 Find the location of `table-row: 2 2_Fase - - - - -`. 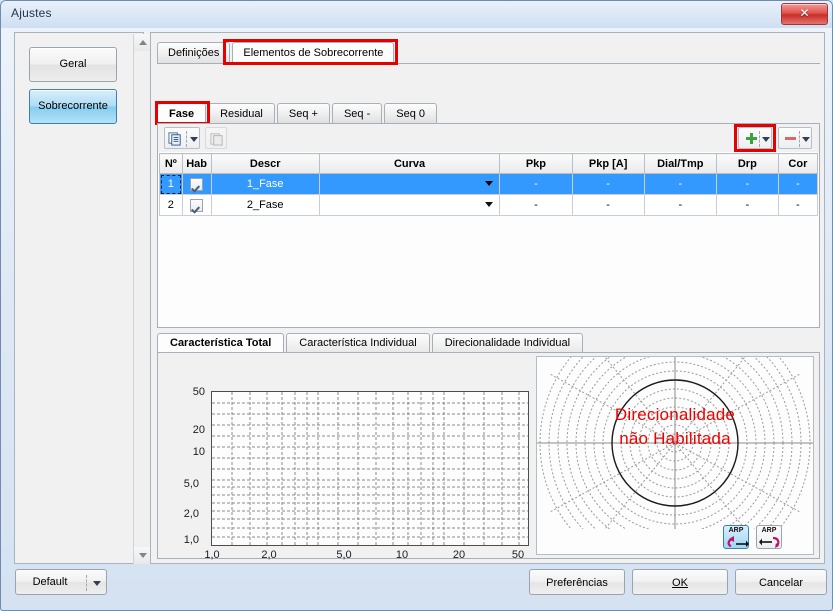

table-row: 2 2_Fase - - - - - is located at coordinates (489, 205).